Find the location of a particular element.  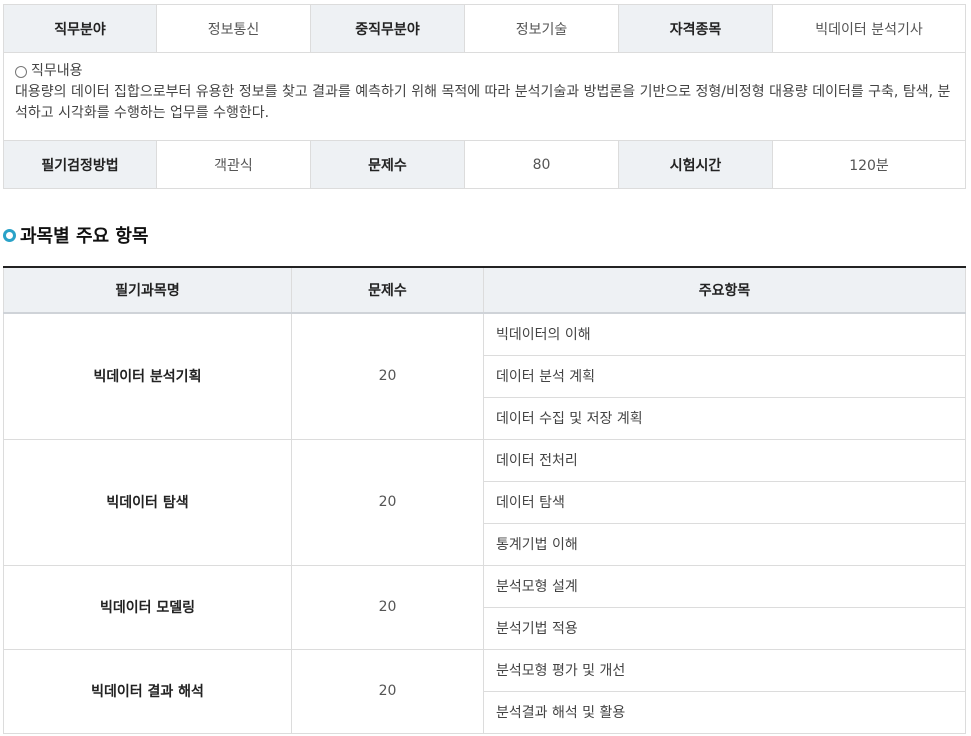

subject-name: 빅데이터 탐색 is located at coordinates (147, 502).